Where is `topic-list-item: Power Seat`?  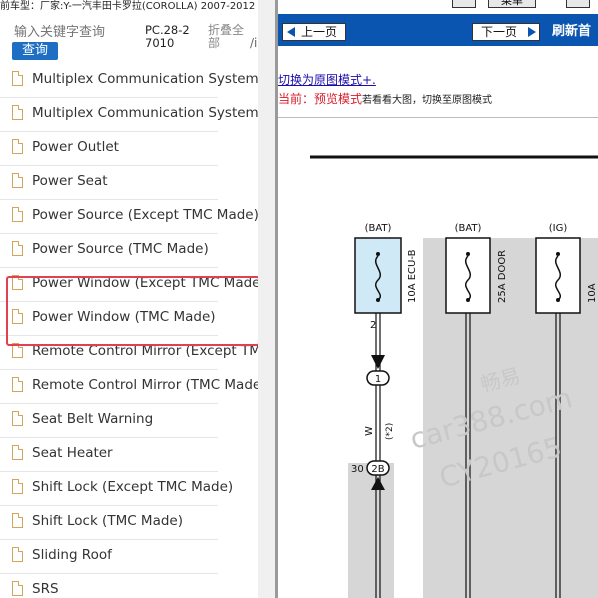
topic-list-item: Power Seat is located at coordinates (109, 183).